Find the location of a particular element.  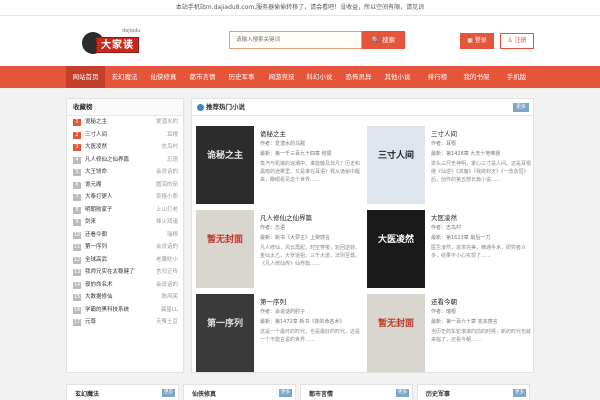

recommended-header: 推荐热门小说 更多 is located at coordinates (362, 107).